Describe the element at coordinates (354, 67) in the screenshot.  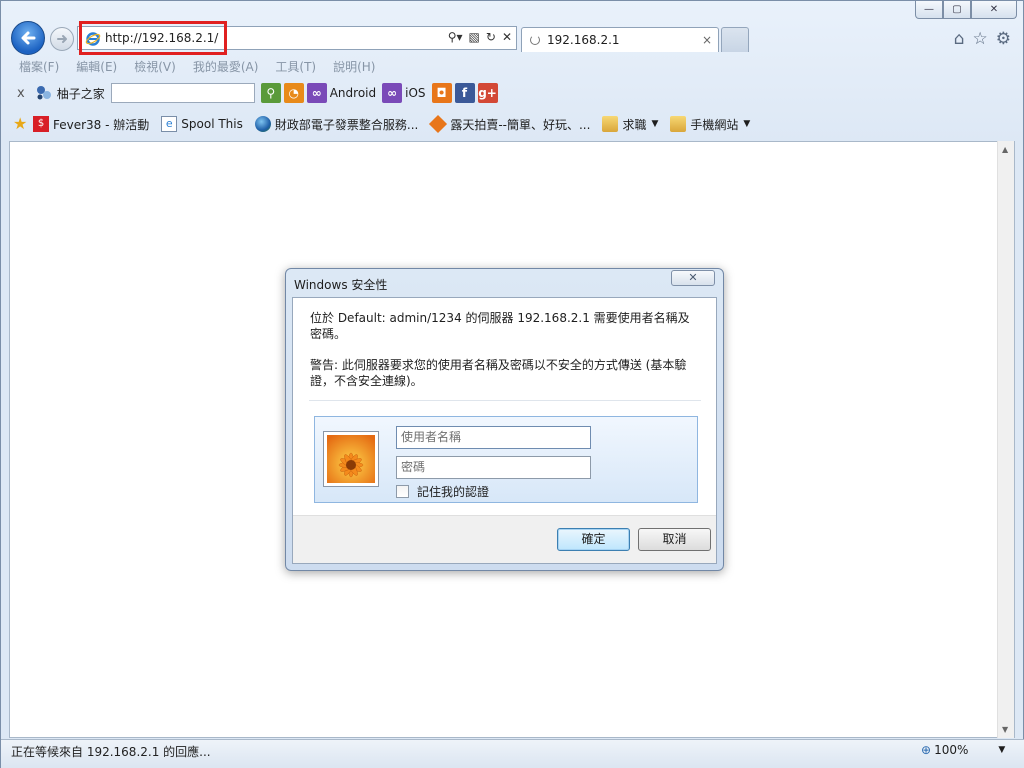
I see `menu-help: 說明(H)` at that location.